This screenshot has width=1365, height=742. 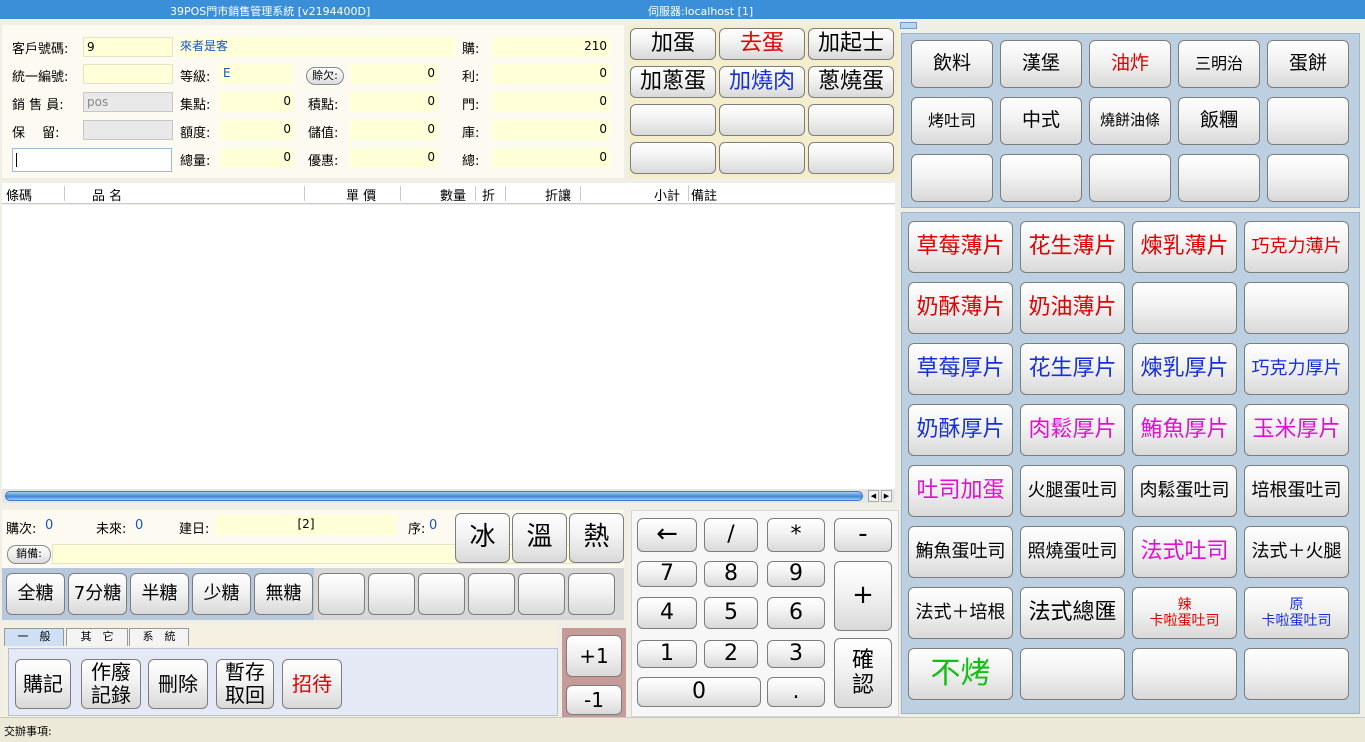 I want to click on product-button: 火腿蛋吐司, so click(x=1072, y=491).